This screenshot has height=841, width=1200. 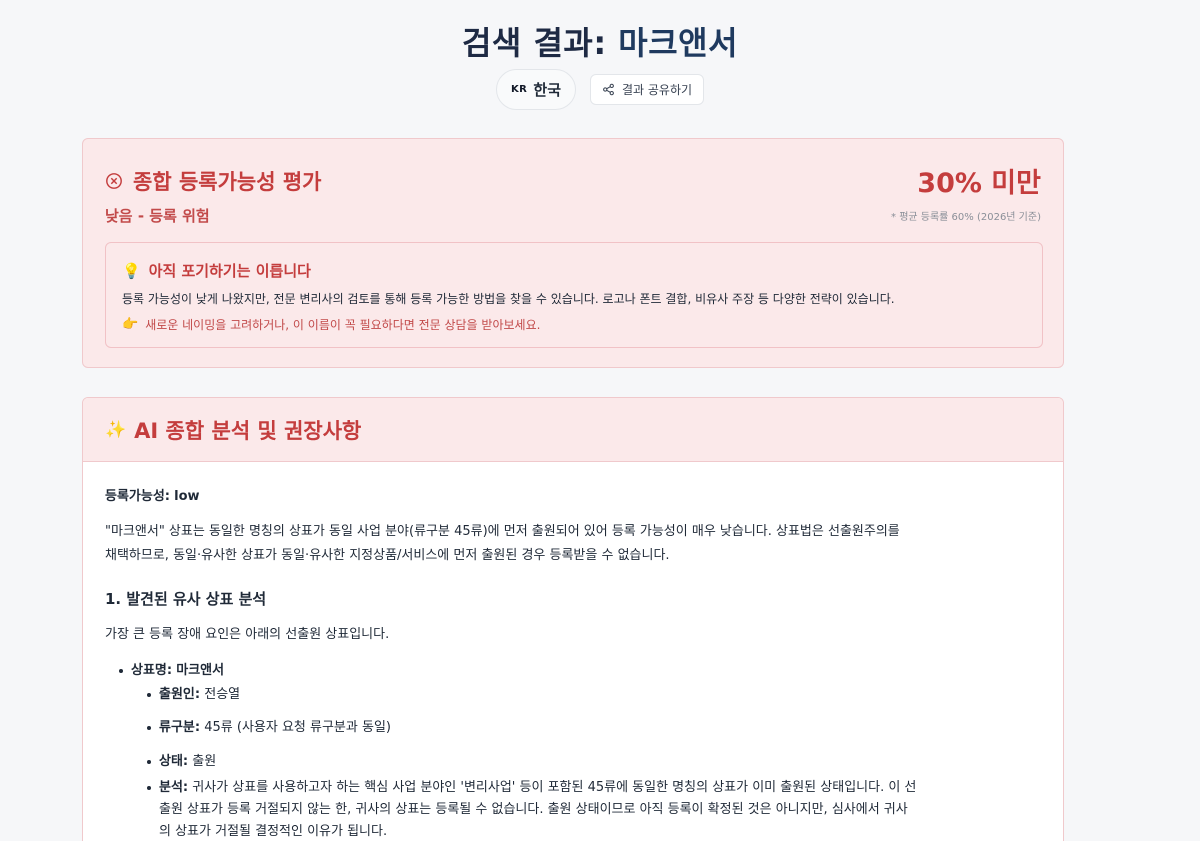 I want to click on class-value: 45류 (사용자 요청 류구분과 동일), so click(x=297, y=727).